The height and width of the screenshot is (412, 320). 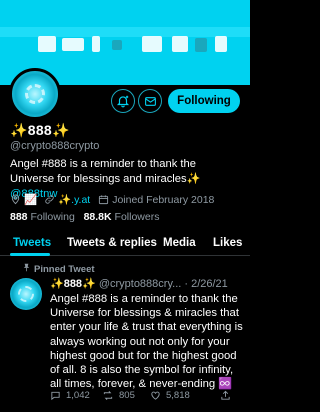 What do you see at coordinates (108, 395) in the screenshot?
I see `retweet-icon` at bounding box center [108, 395].